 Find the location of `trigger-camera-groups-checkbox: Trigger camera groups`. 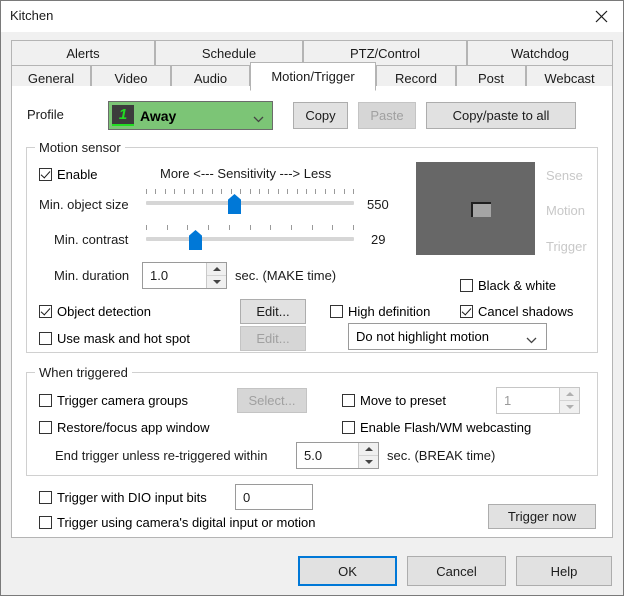

trigger-camera-groups-checkbox: Trigger camera groups is located at coordinates (113, 400).